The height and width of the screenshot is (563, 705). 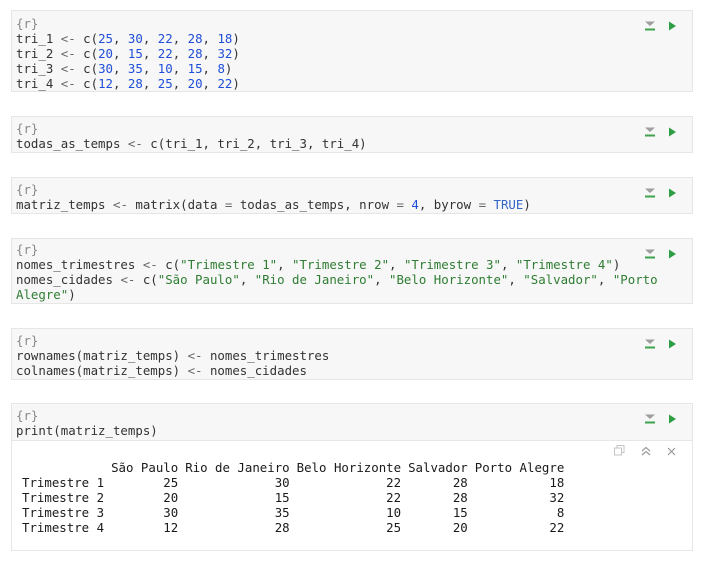 What do you see at coordinates (354, 430) in the screenshot?
I see `code-line: print(matriz_temps)` at bounding box center [354, 430].